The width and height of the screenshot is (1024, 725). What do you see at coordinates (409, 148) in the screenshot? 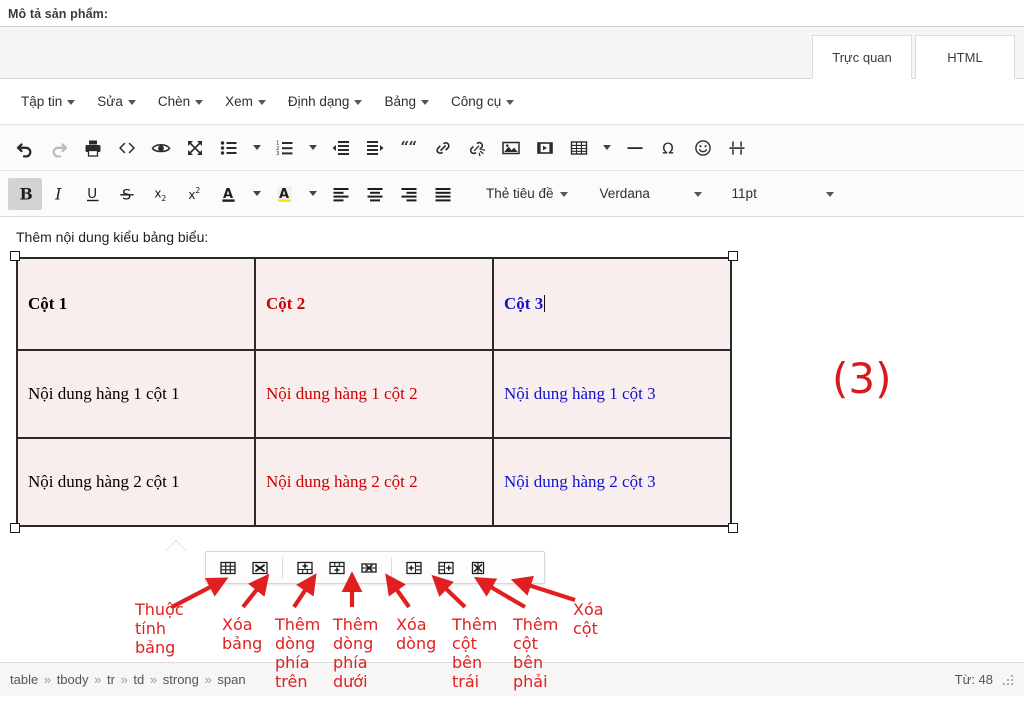
I see `blockquote-icon: ““` at bounding box center [409, 148].